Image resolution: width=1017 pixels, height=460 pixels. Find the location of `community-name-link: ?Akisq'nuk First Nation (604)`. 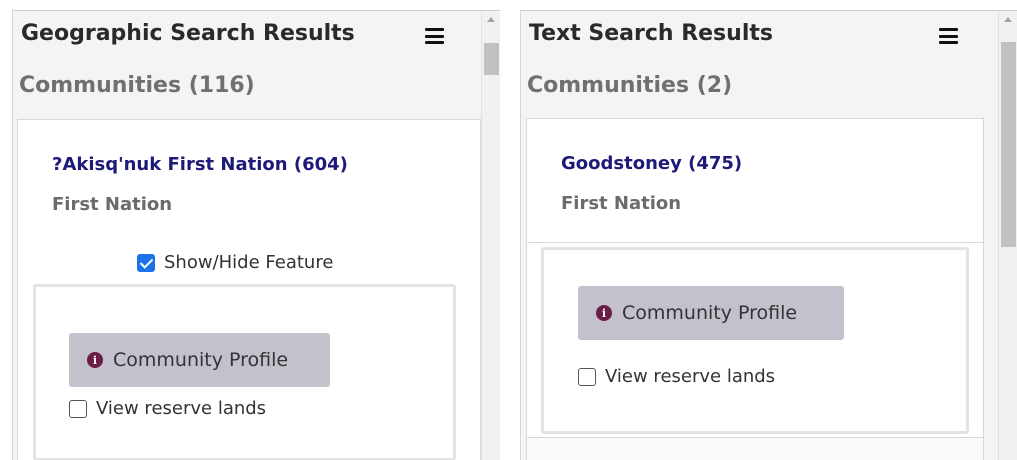

community-name-link: ?Akisq'nuk First Nation (604) is located at coordinates (200, 164).